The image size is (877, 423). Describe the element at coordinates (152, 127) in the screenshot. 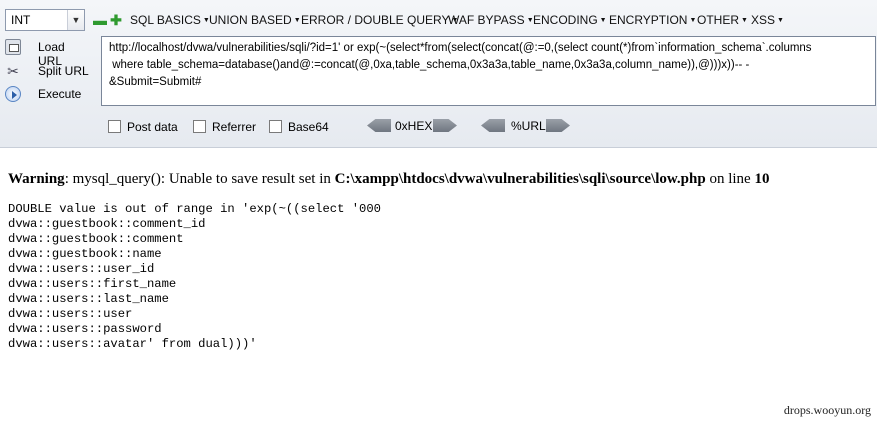

I see `post-data-label: Post data` at that location.